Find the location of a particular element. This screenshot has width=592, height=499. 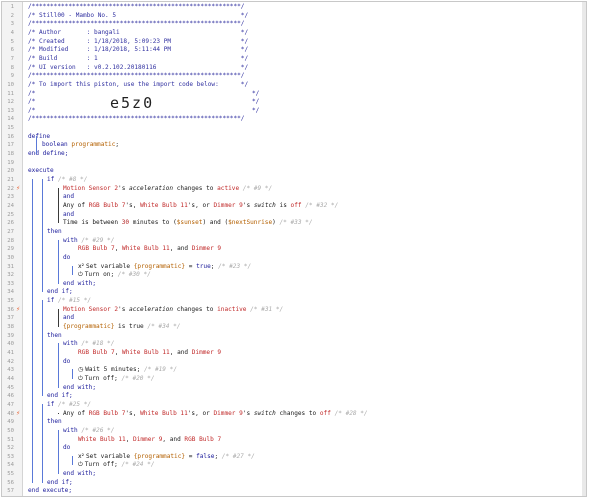

code-token: /* #31 */ is located at coordinates (267, 309).